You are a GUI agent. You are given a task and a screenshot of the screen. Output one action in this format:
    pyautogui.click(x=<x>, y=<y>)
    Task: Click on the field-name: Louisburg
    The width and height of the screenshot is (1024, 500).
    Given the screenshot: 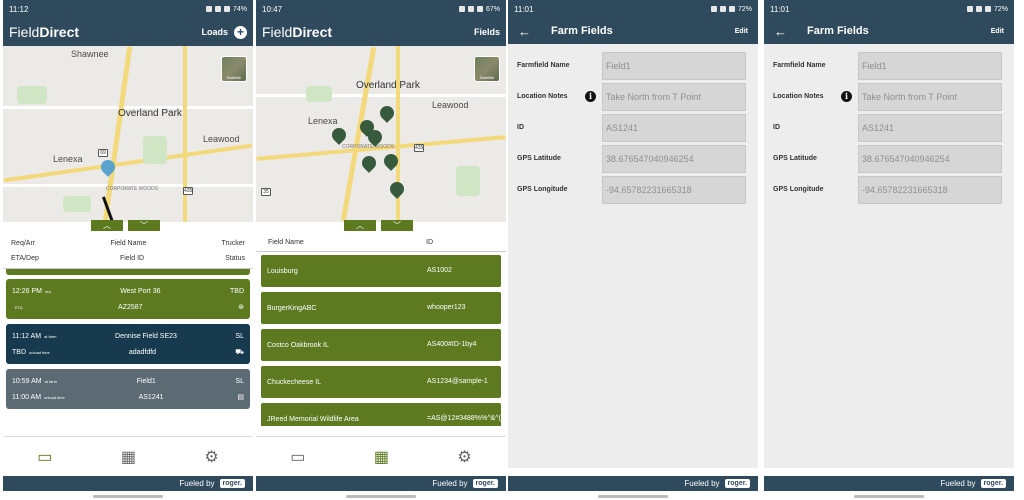 What is the action you would take?
    pyautogui.click(x=282, y=271)
    